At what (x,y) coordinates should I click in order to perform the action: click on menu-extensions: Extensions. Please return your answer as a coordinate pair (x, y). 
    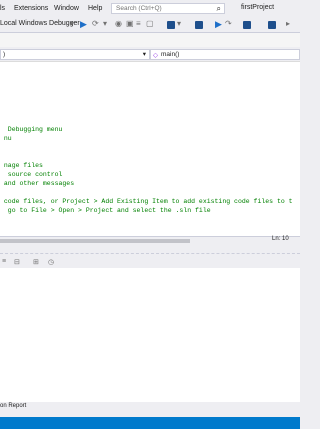
    Looking at the image, I should click on (31, 8).